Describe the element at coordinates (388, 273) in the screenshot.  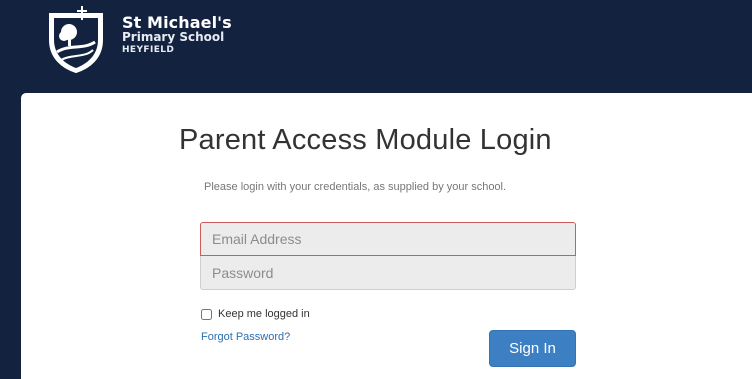
I see `password-field` at that location.